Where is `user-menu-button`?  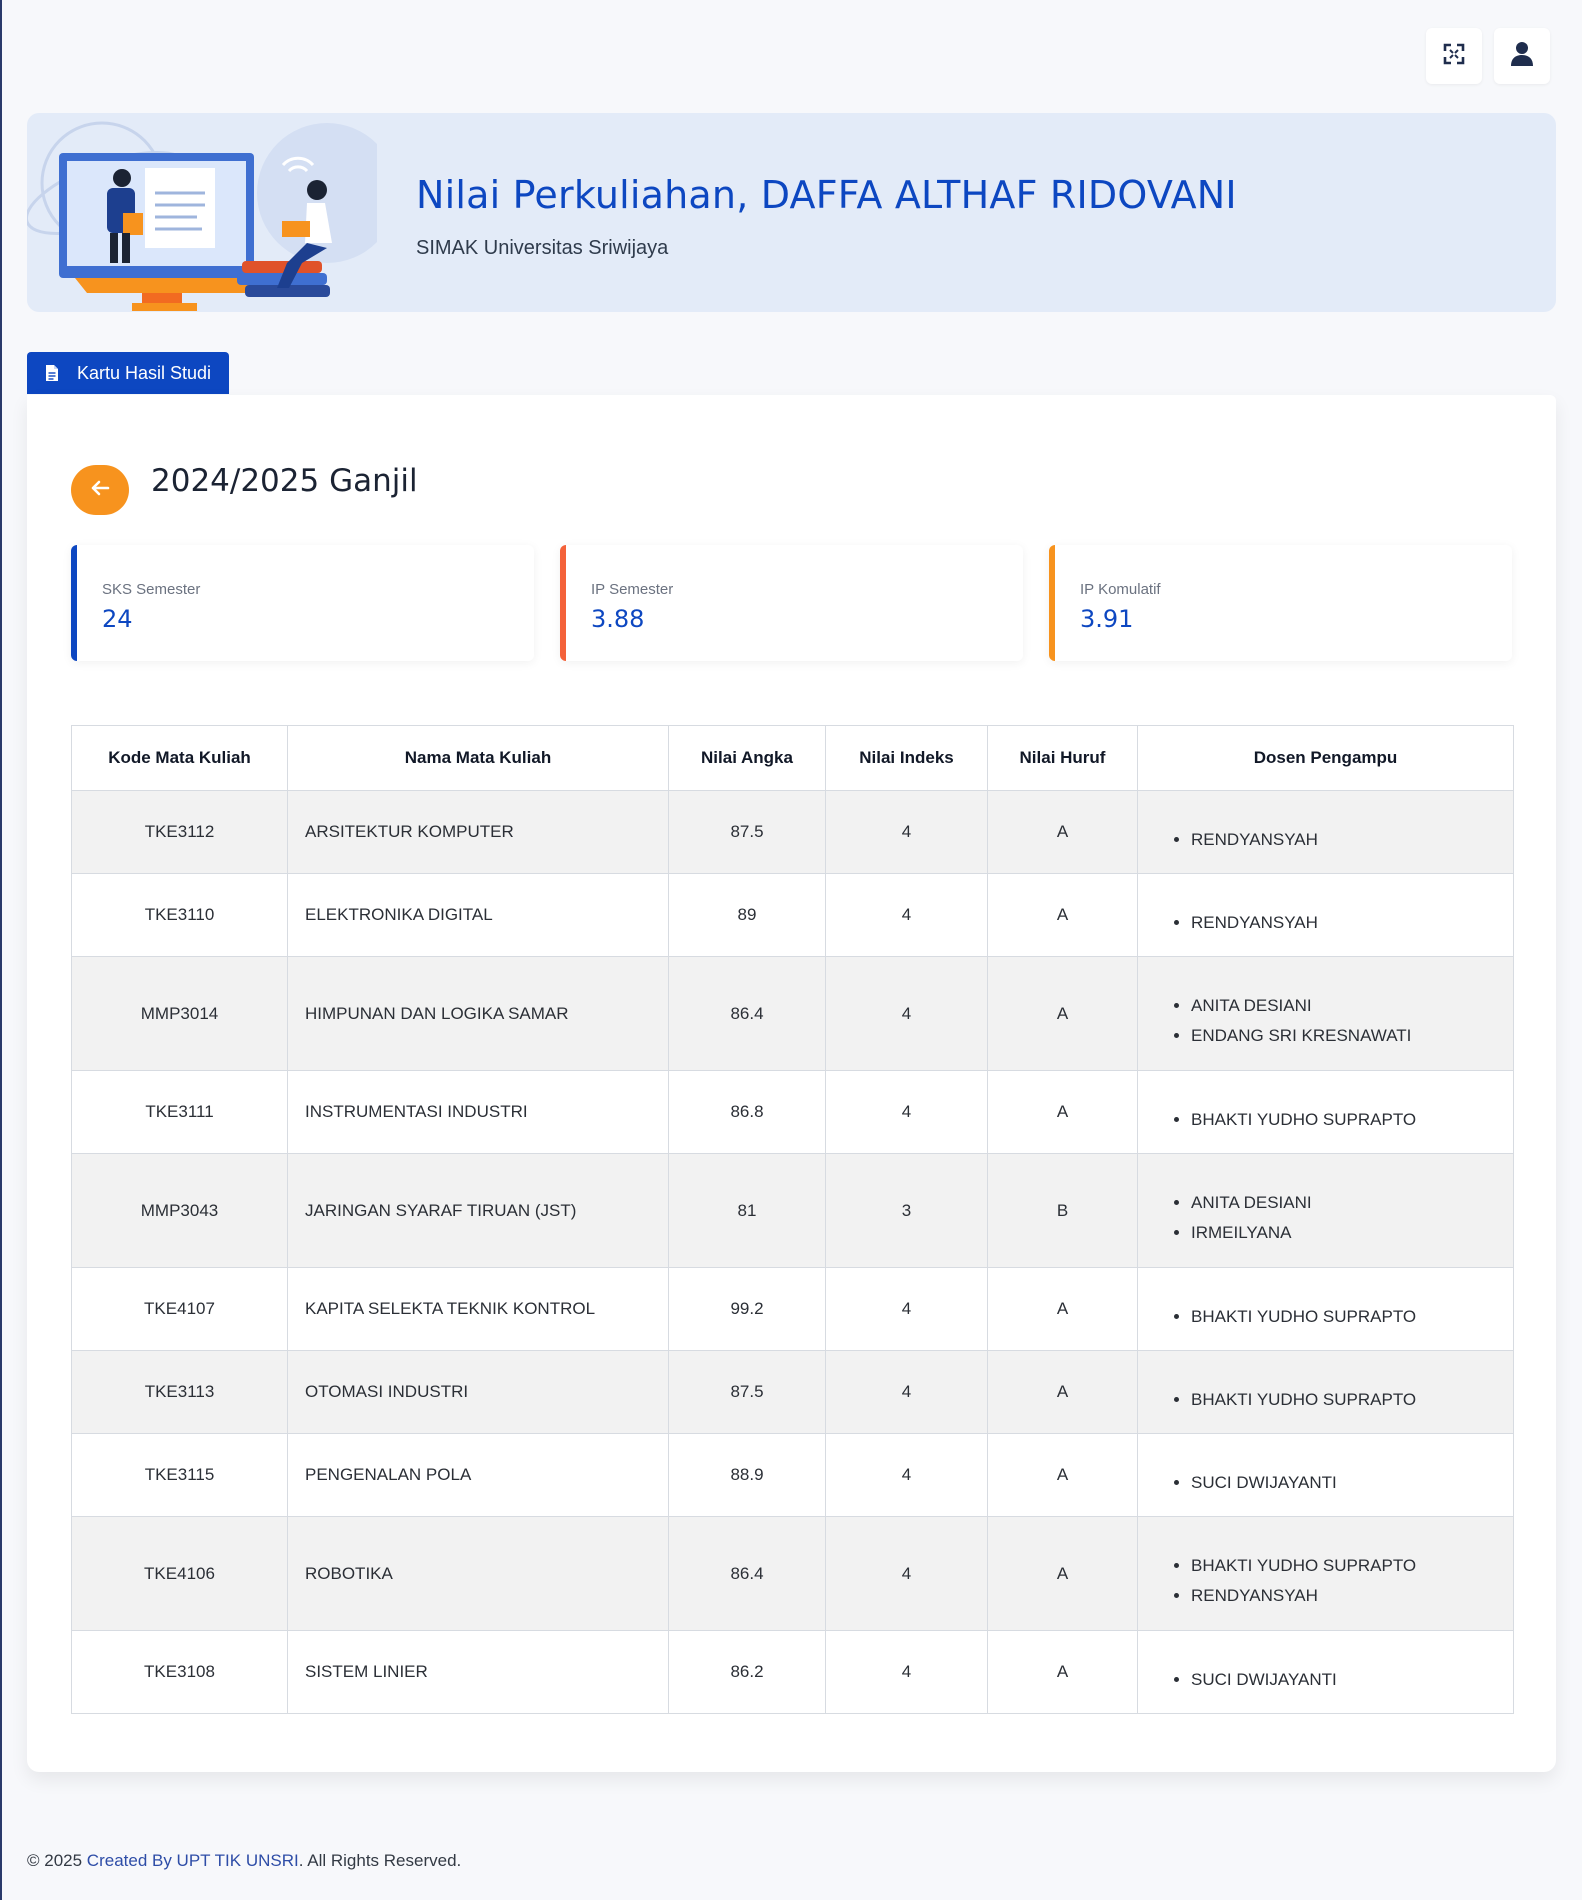
user-menu-button is located at coordinates (1522, 56).